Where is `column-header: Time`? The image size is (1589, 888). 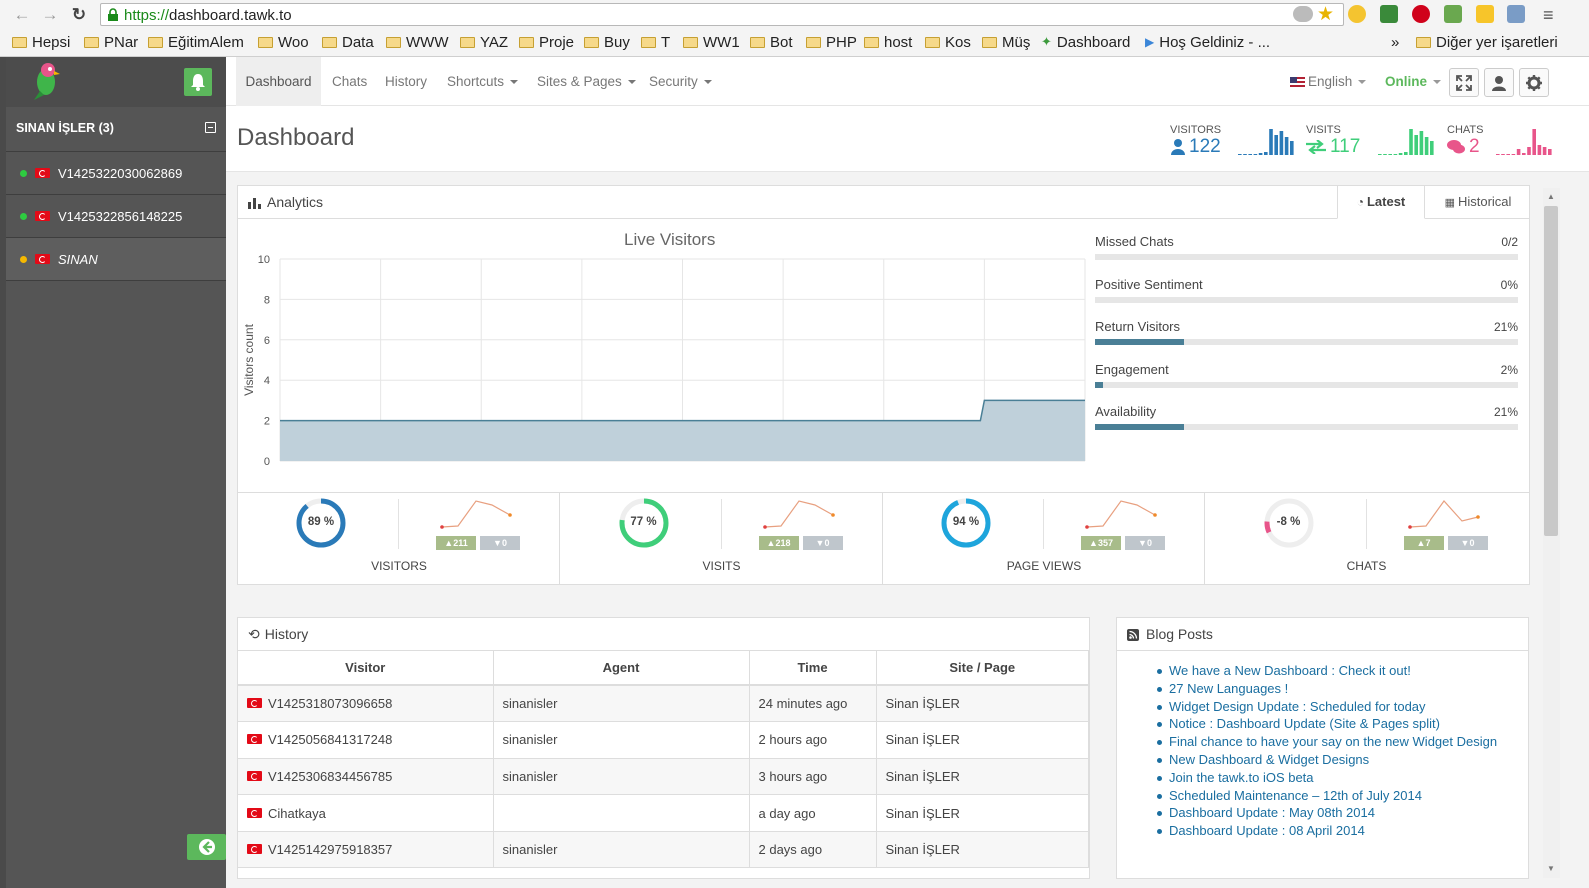
column-header: Time is located at coordinates (813, 668).